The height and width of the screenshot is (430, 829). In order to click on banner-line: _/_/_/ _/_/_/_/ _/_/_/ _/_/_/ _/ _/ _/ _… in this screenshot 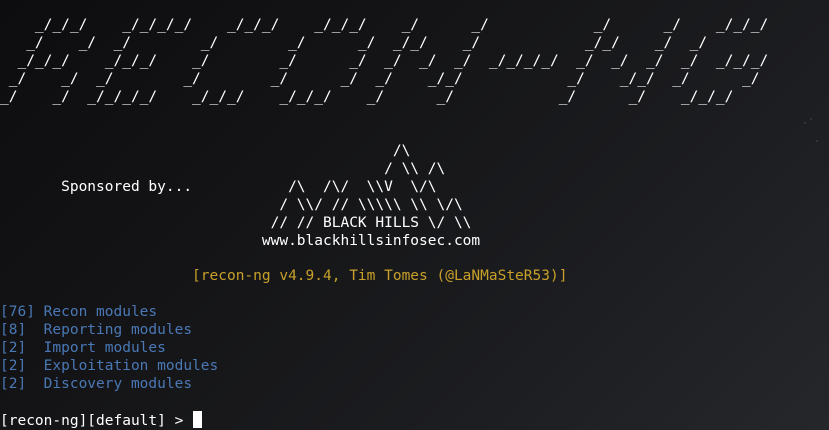, I will do `click(384, 25)`.